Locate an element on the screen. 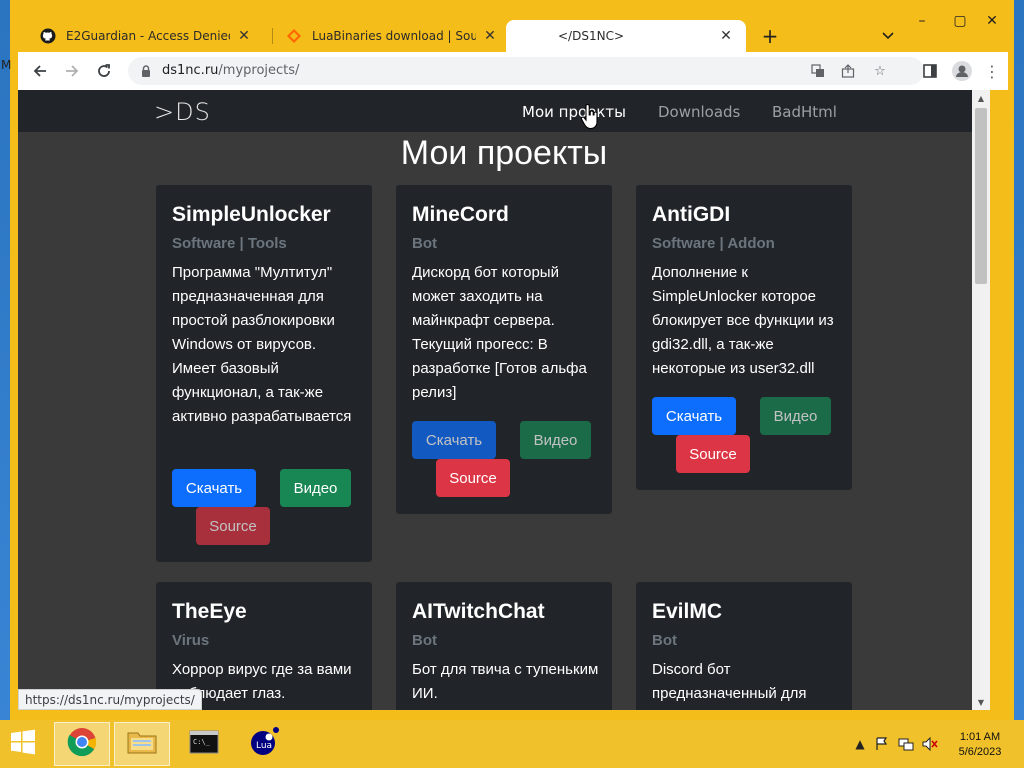 This screenshot has width=1024, height=768. start-button is located at coordinates (23, 744).